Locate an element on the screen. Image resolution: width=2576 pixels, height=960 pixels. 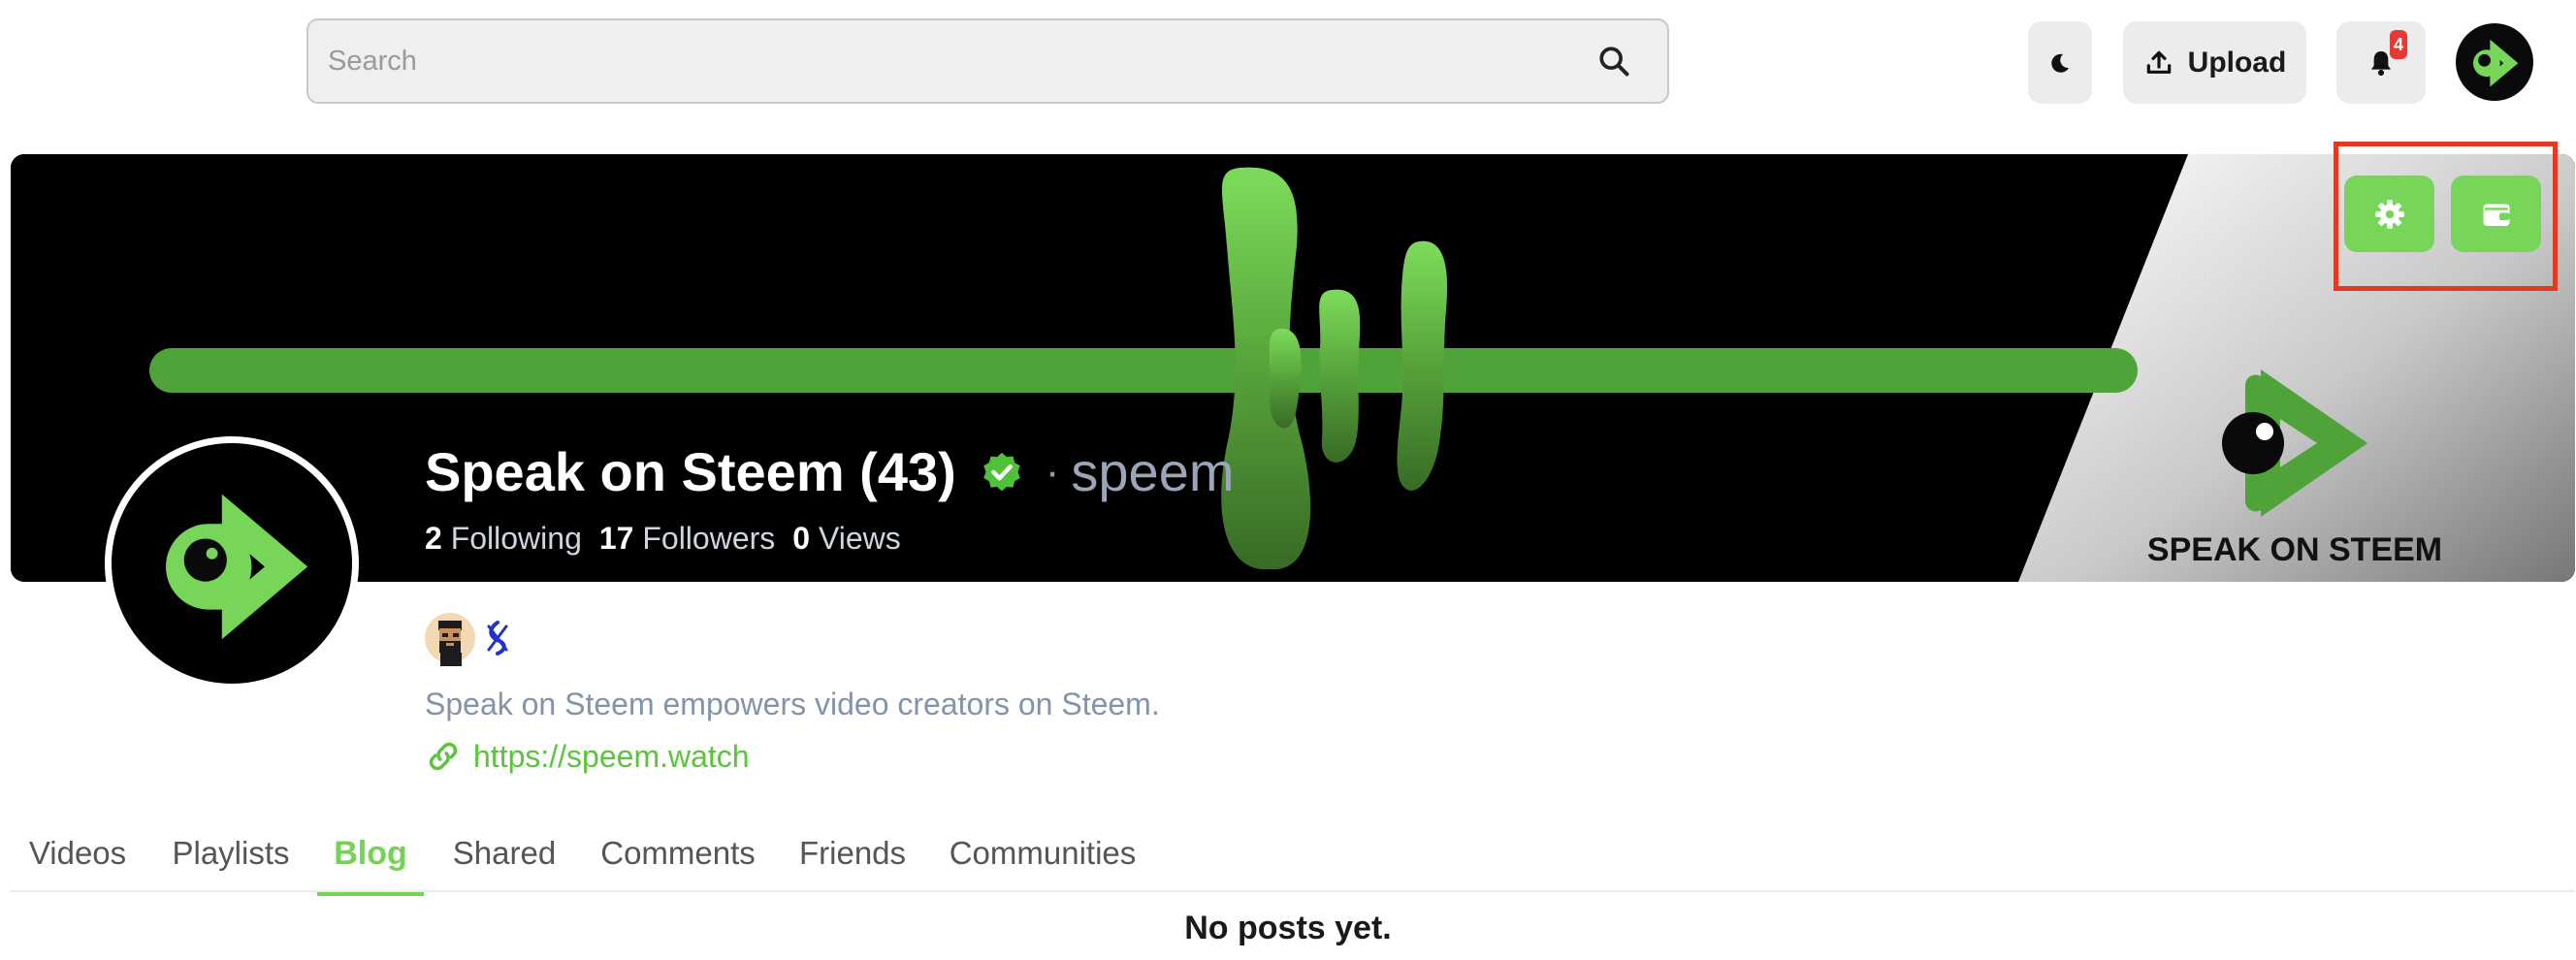
tab-playlists: Playlists is located at coordinates (230, 853).